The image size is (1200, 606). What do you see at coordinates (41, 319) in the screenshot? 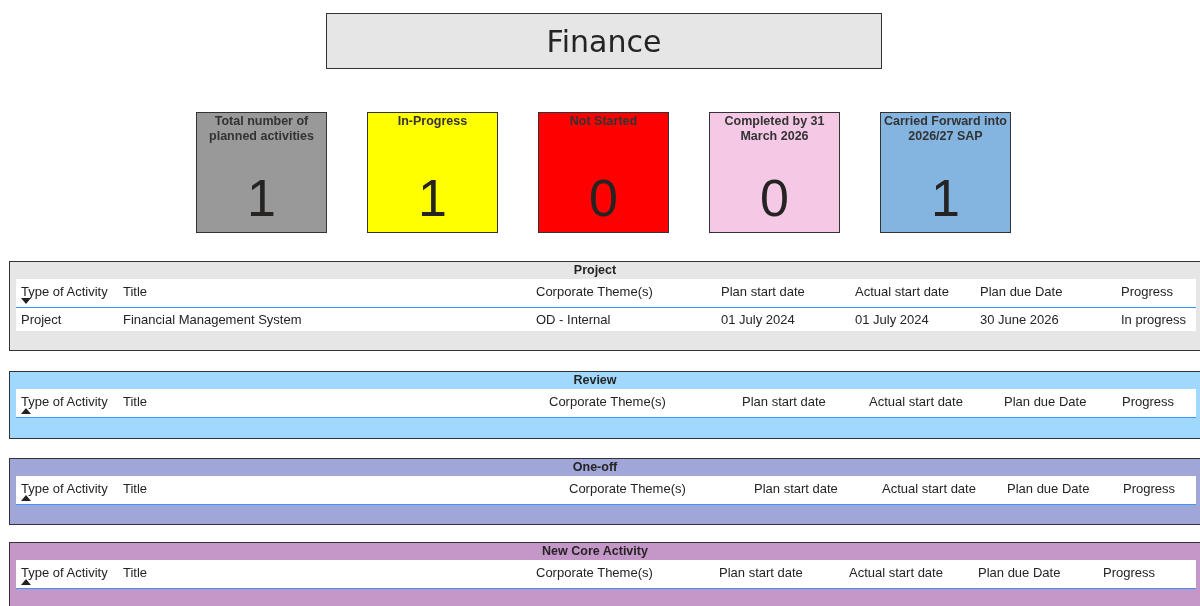
I see `table-cell: Project` at bounding box center [41, 319].